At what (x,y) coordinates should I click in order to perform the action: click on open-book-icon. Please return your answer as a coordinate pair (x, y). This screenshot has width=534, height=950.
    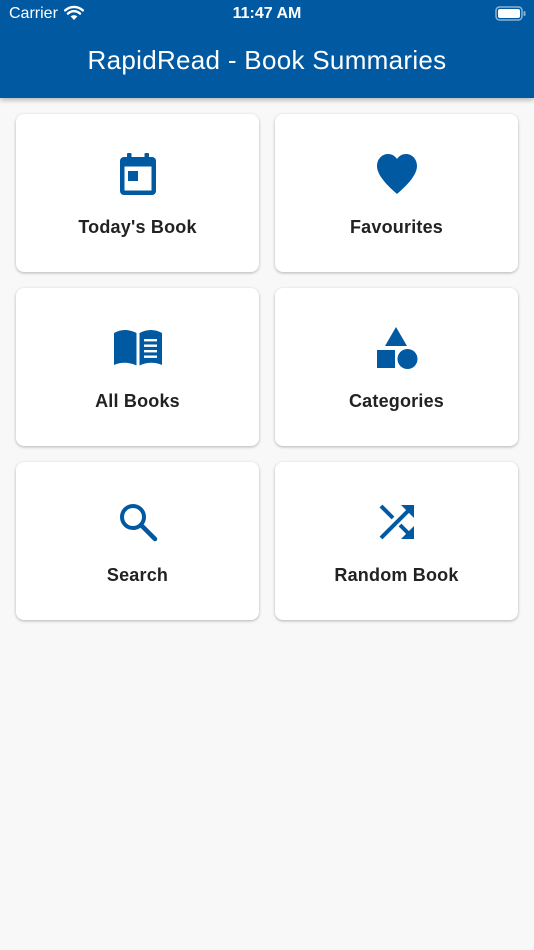
    Looking at the image, I should click on (137, 348).